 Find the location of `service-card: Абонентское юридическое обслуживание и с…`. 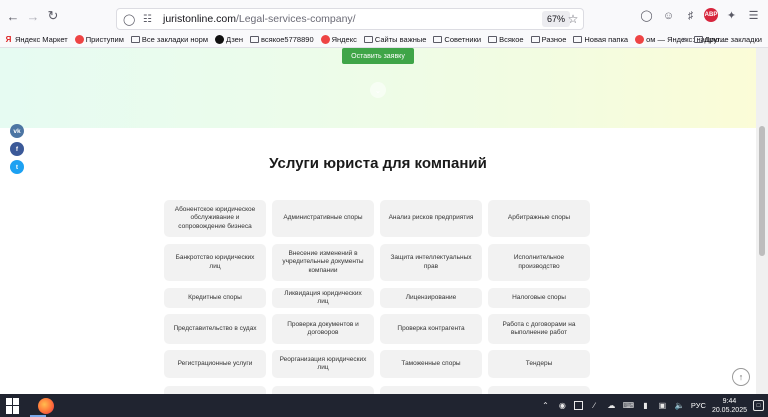

service-card: Абонентское юридическое обслуживание и с… is located at coordinates (215, 218).